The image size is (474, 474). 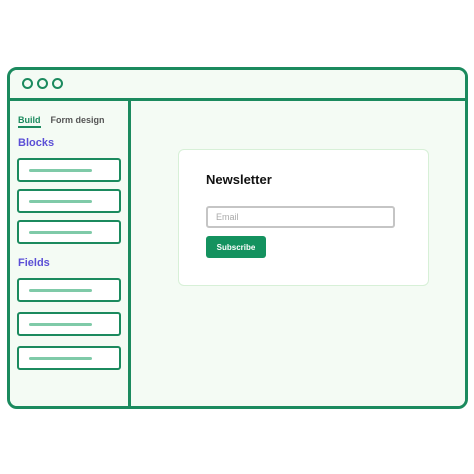 I want to click on subscribe-button: Subscribe, so click(x=236, y=247).